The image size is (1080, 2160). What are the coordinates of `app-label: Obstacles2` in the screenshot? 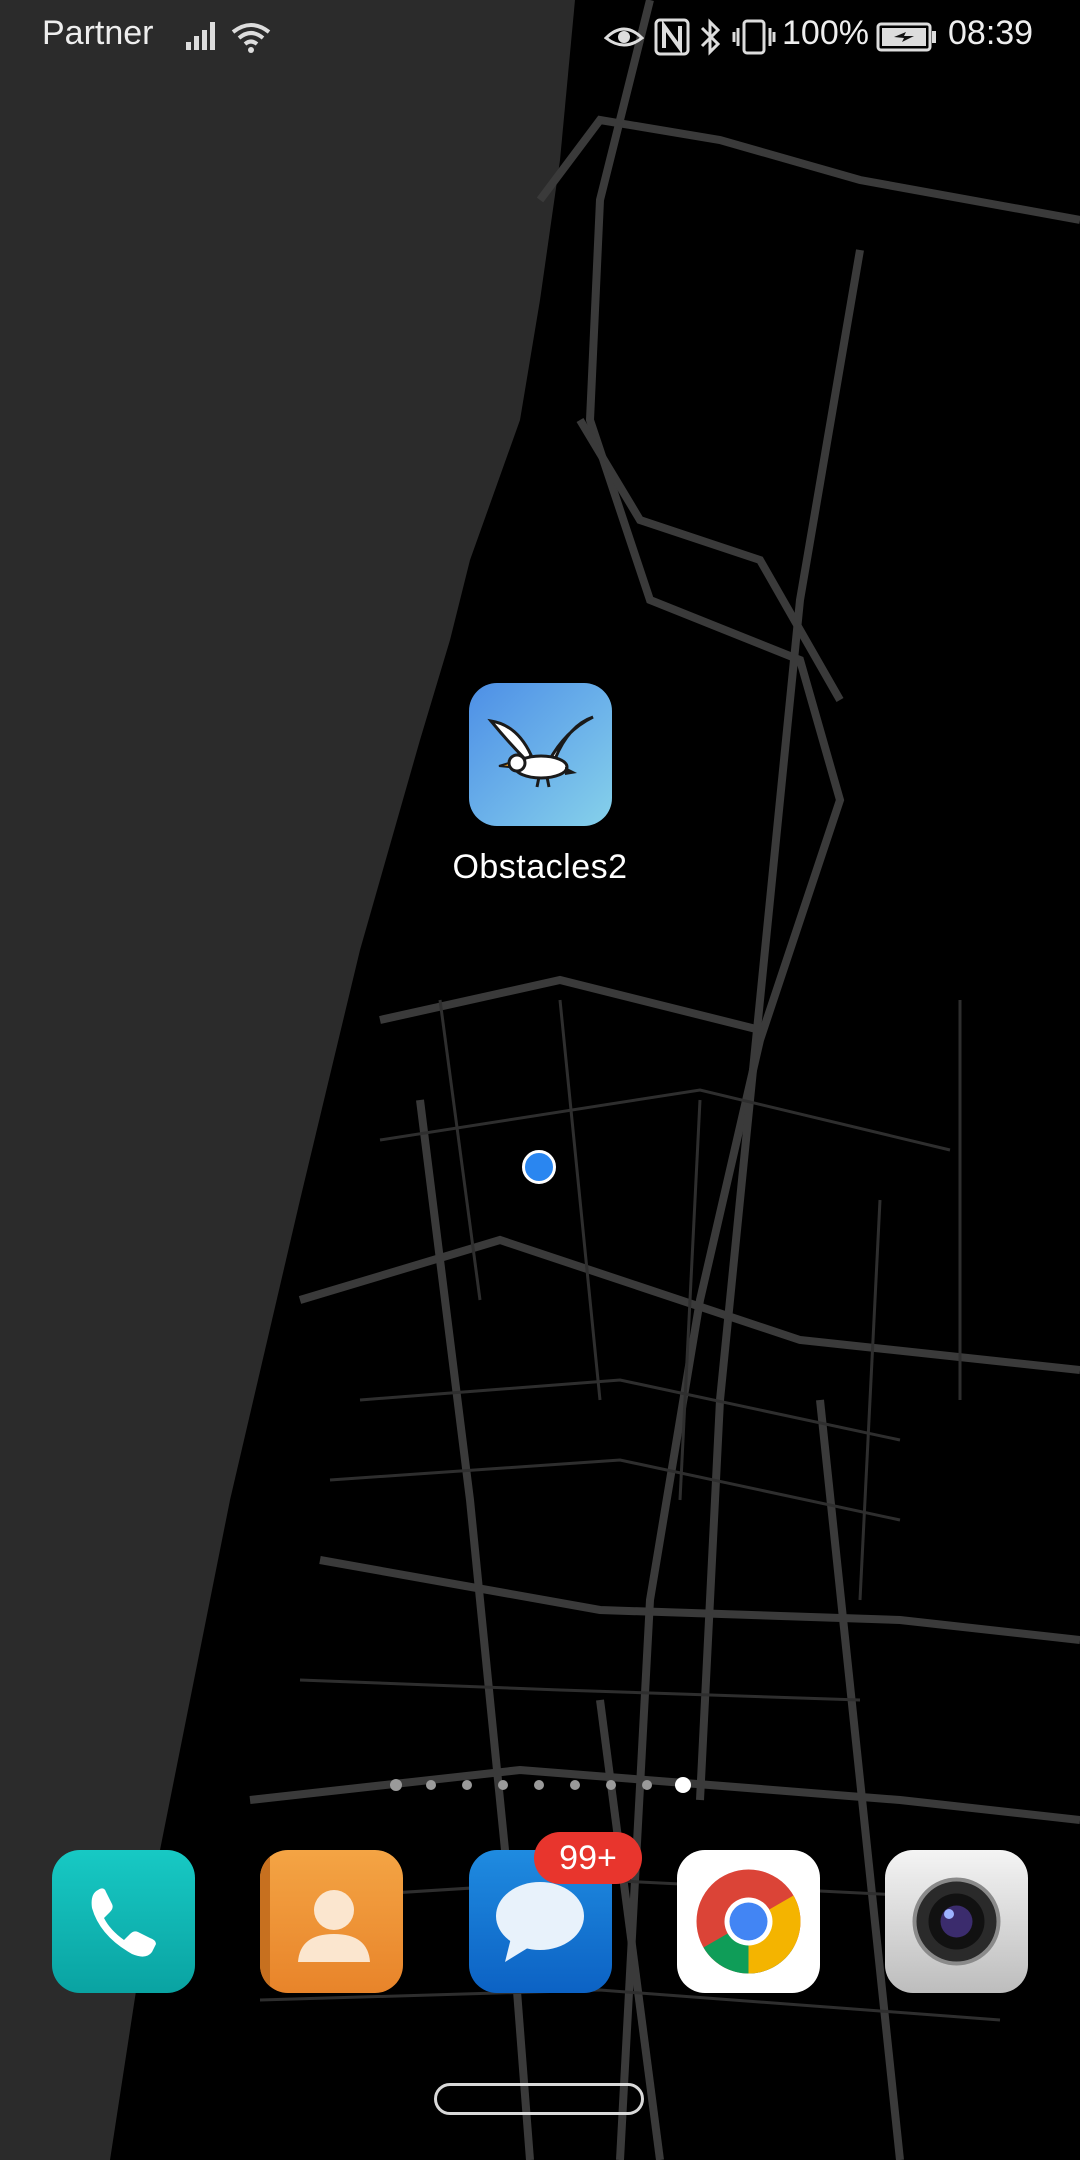 It's located at (540, 867).